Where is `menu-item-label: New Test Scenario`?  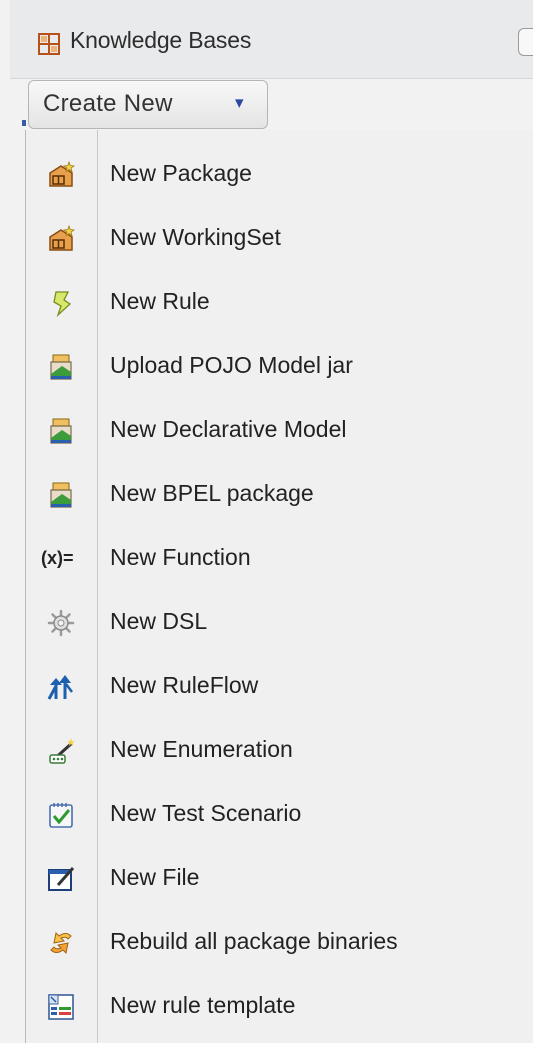 menu-item-label: New Test Scenario is located at coordinates (206, 813).